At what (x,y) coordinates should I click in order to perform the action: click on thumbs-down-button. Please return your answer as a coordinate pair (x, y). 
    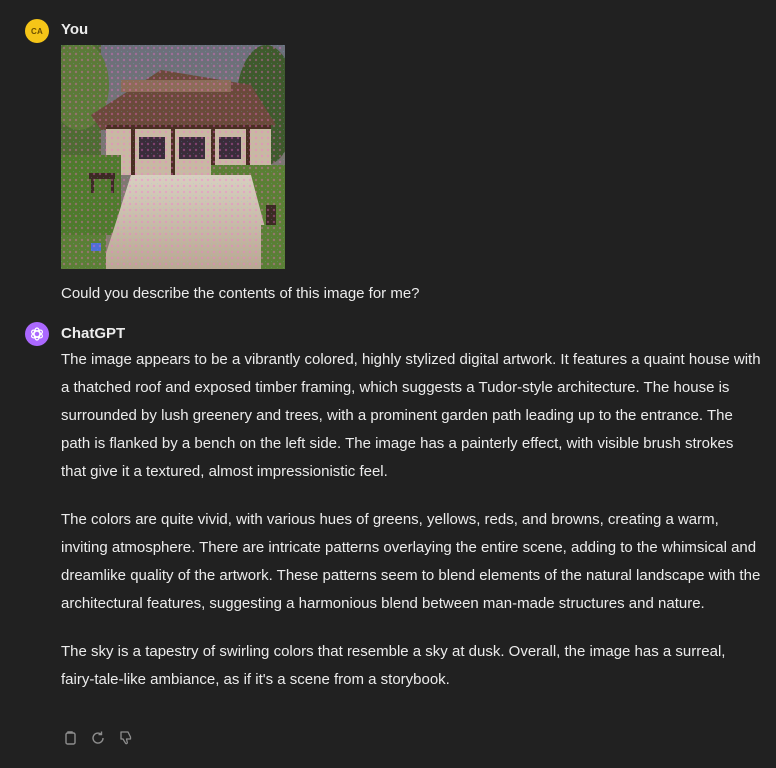
    Looking at the image, I should click on (126, 738).